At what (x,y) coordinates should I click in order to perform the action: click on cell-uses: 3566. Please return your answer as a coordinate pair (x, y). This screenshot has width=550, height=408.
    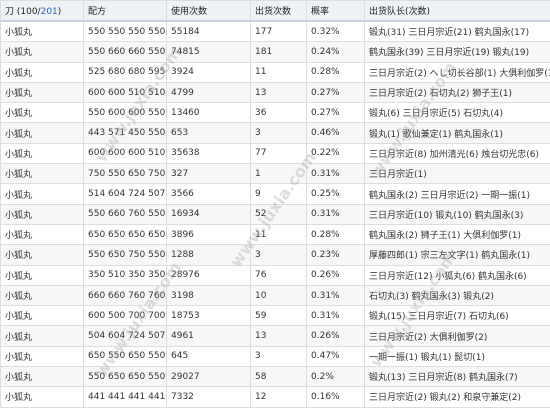
    Looking at the image, I should click on (209, 194).